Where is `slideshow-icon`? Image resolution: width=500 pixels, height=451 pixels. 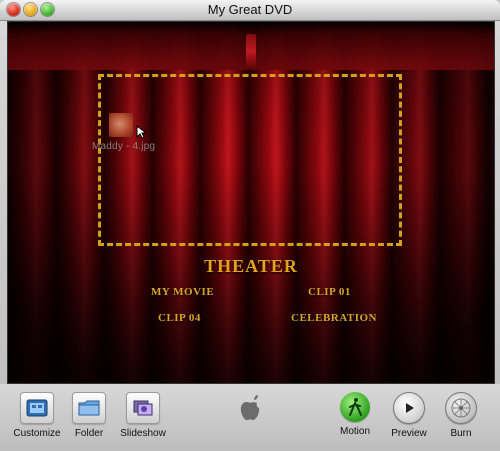
slideshow-icon is located at coordinates (143, 408).